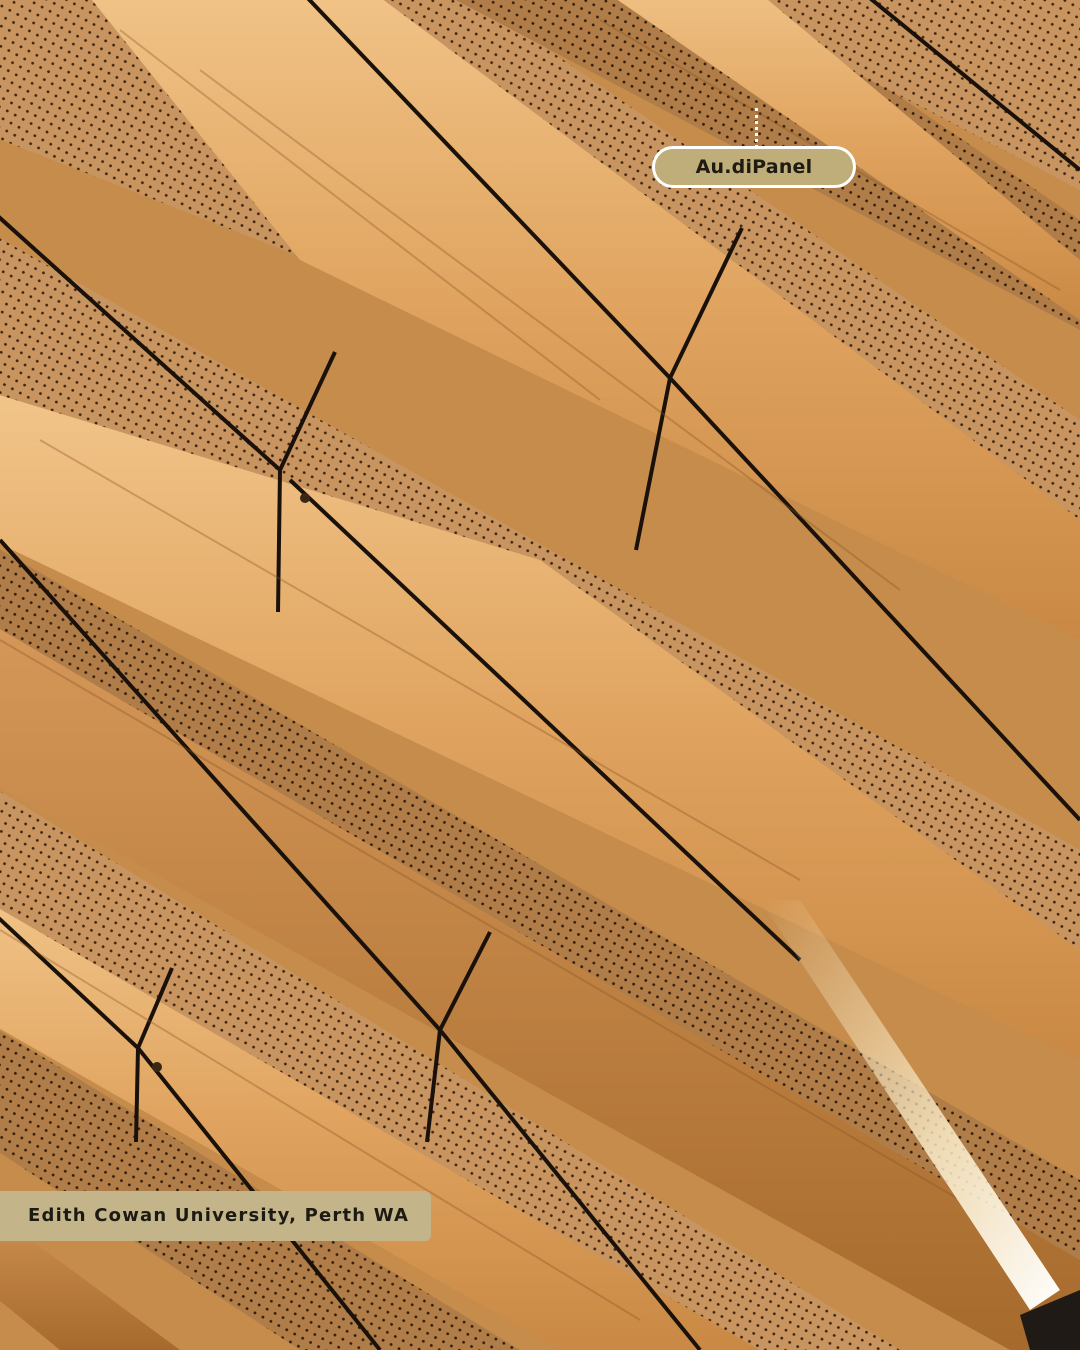  I want to click on location-caption: Edith Cowan University, Perth WA, so click(215, 1216).